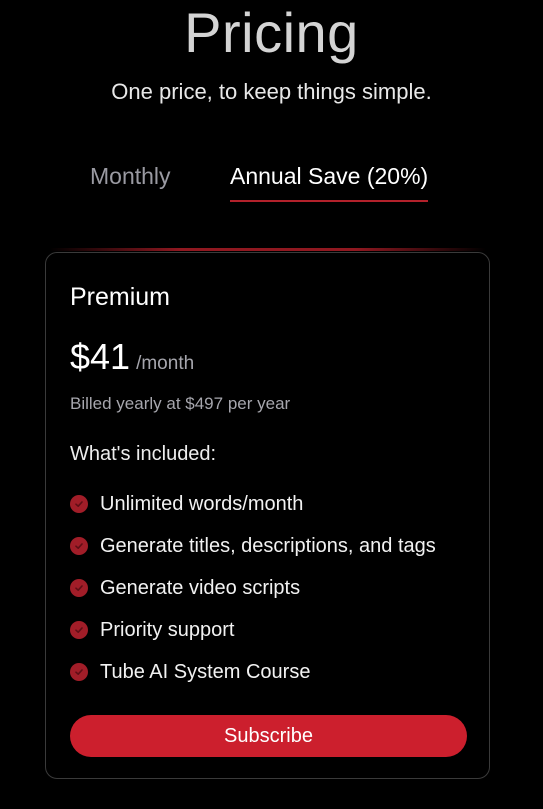  Describe the element at coordinates (200, 588) in the screenshot. I see `feature-label: Generate video scripts` at that location.